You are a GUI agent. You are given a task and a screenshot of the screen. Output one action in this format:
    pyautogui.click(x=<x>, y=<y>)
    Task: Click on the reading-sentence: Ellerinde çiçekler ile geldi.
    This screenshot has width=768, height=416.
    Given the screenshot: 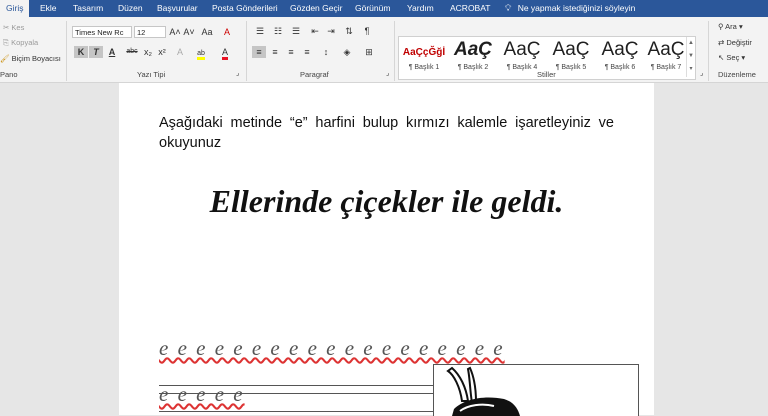 What is the action you would take?
    pyautogui.click(x=386, y=201)
    